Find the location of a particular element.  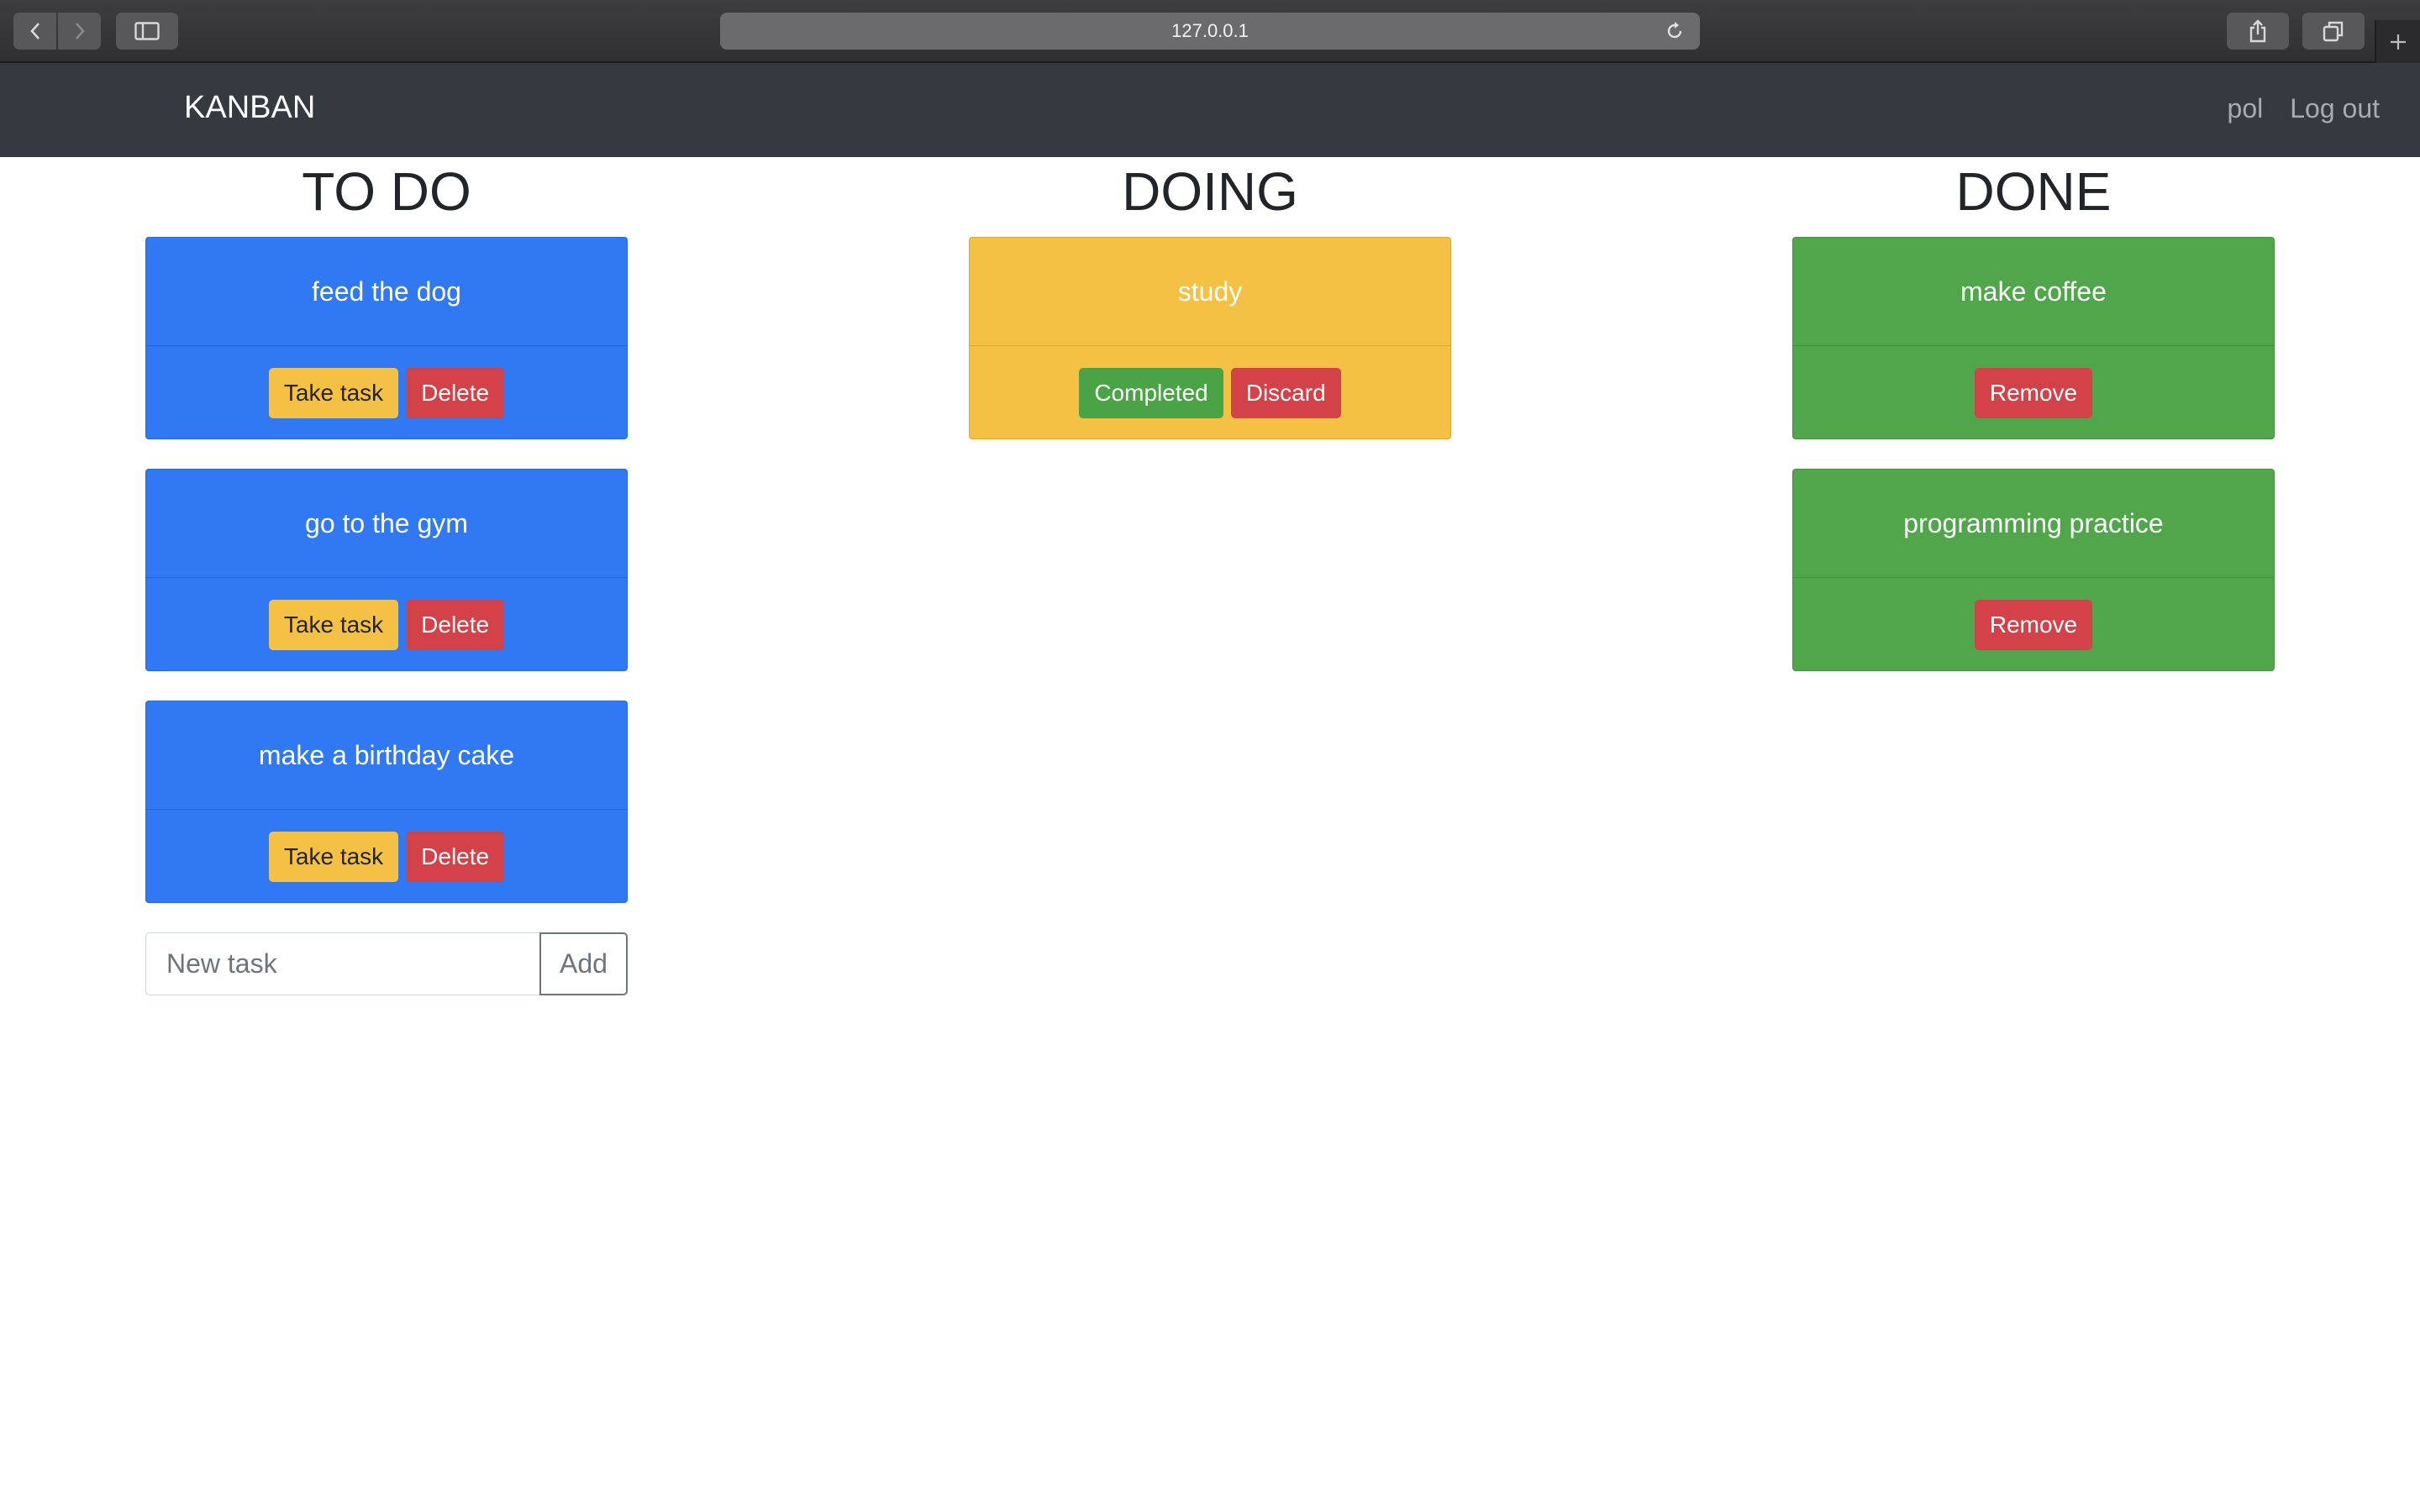

sidebar-icon is located at coordinates (147, 31).